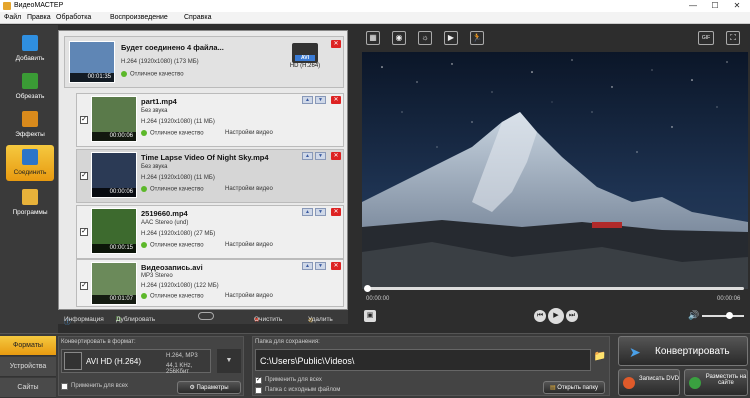  I want to click on slow-motion-icon: 🏃, so click(477, 38).